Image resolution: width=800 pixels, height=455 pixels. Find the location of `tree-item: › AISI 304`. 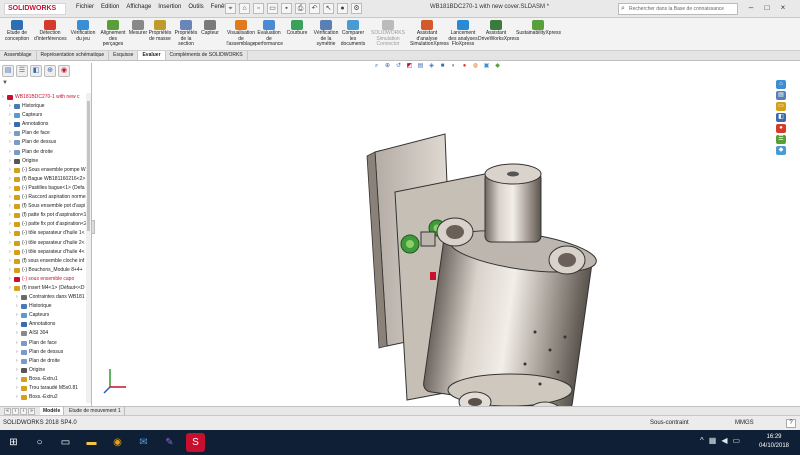

tree-item: › AISI 304 is located at coordinates (43, 333).